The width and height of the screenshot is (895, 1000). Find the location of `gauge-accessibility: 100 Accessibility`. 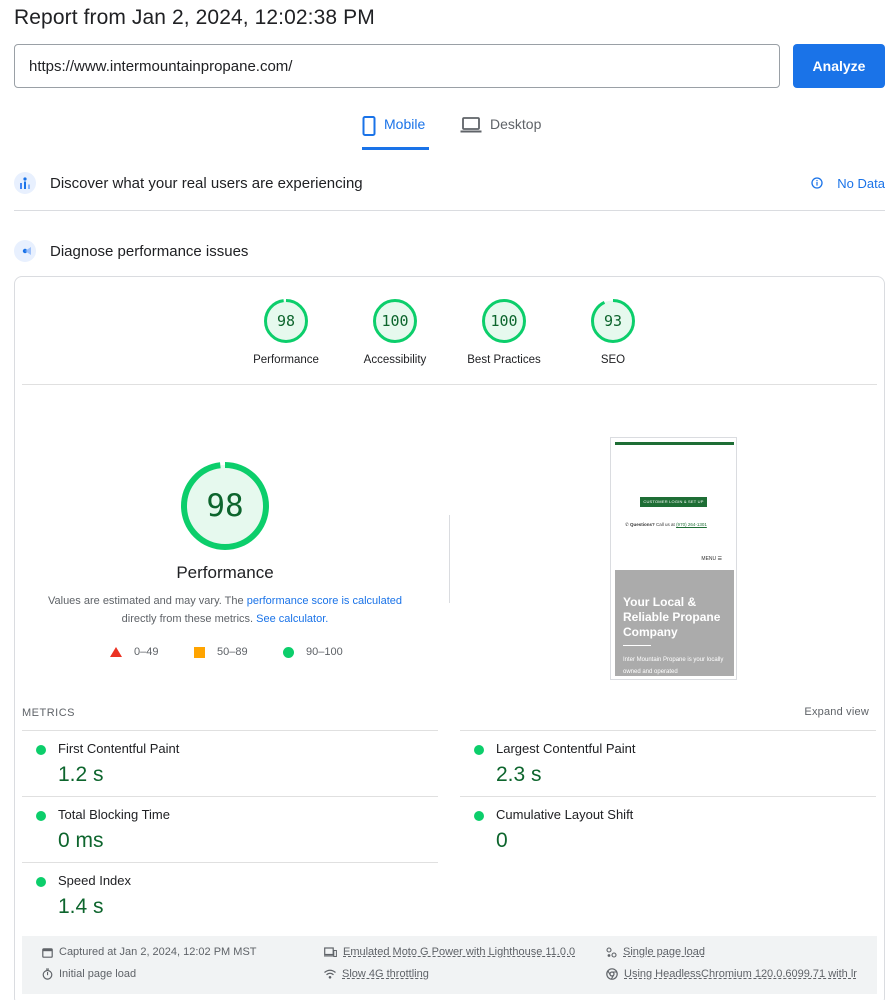

gauge-accessibility: 100 Accessibility is located at coordinates (395, 332).